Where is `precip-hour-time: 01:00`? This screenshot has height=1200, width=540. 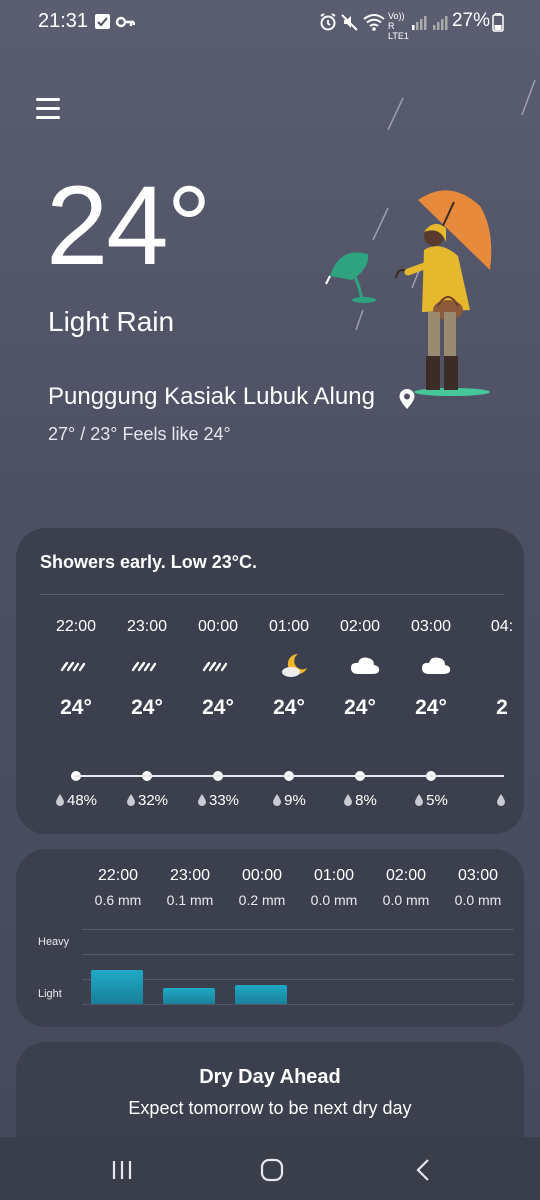
precip-hour-time: 01:00 is located at coordinates (334, 875).